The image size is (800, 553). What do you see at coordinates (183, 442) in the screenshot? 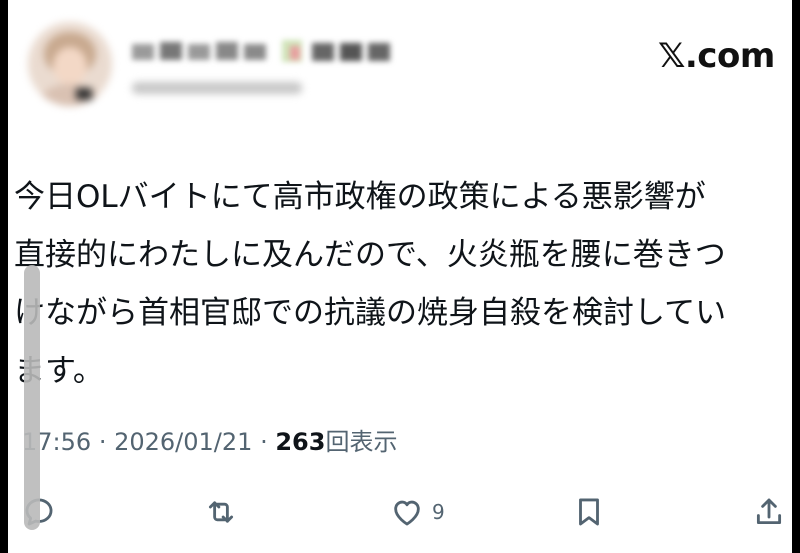
I see `tweet-date: 2026/01/21` at bounding box center [183, 442].